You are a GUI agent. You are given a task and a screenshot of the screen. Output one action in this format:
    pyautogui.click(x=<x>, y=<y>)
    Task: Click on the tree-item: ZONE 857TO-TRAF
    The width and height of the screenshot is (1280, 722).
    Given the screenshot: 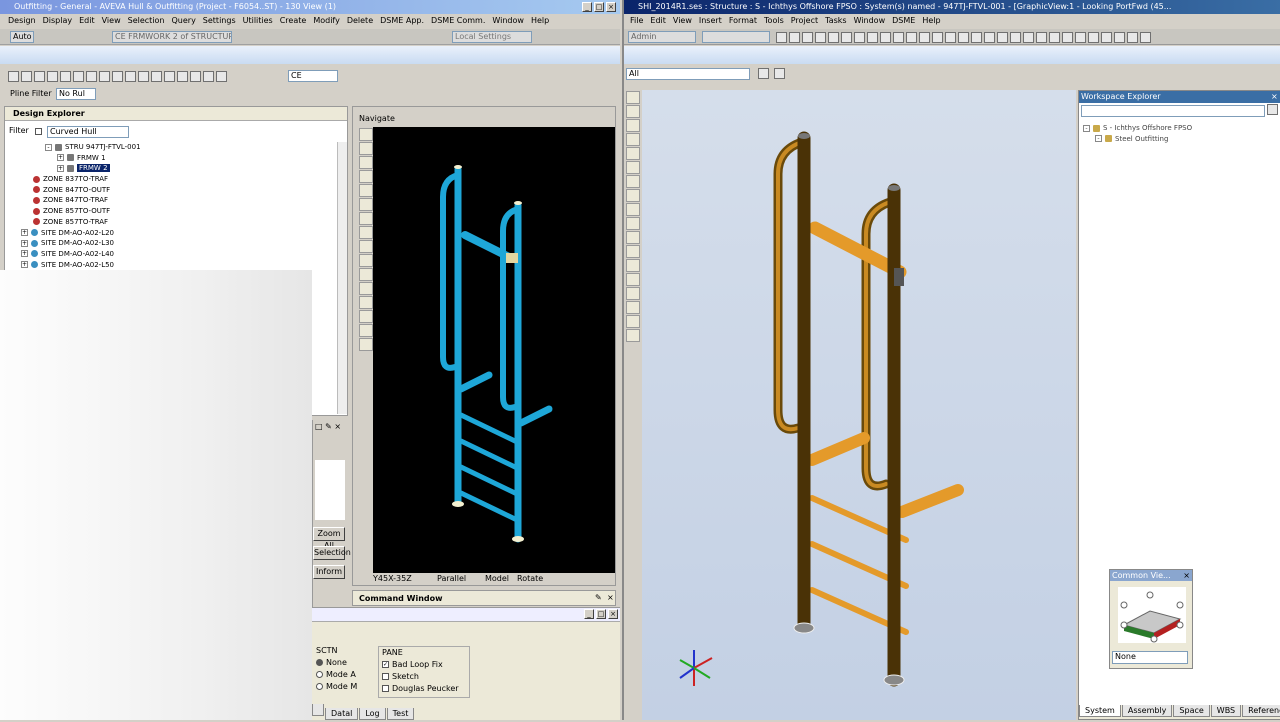 What is the action you would take?
    pyautogui.click(x=174, y=222)
    